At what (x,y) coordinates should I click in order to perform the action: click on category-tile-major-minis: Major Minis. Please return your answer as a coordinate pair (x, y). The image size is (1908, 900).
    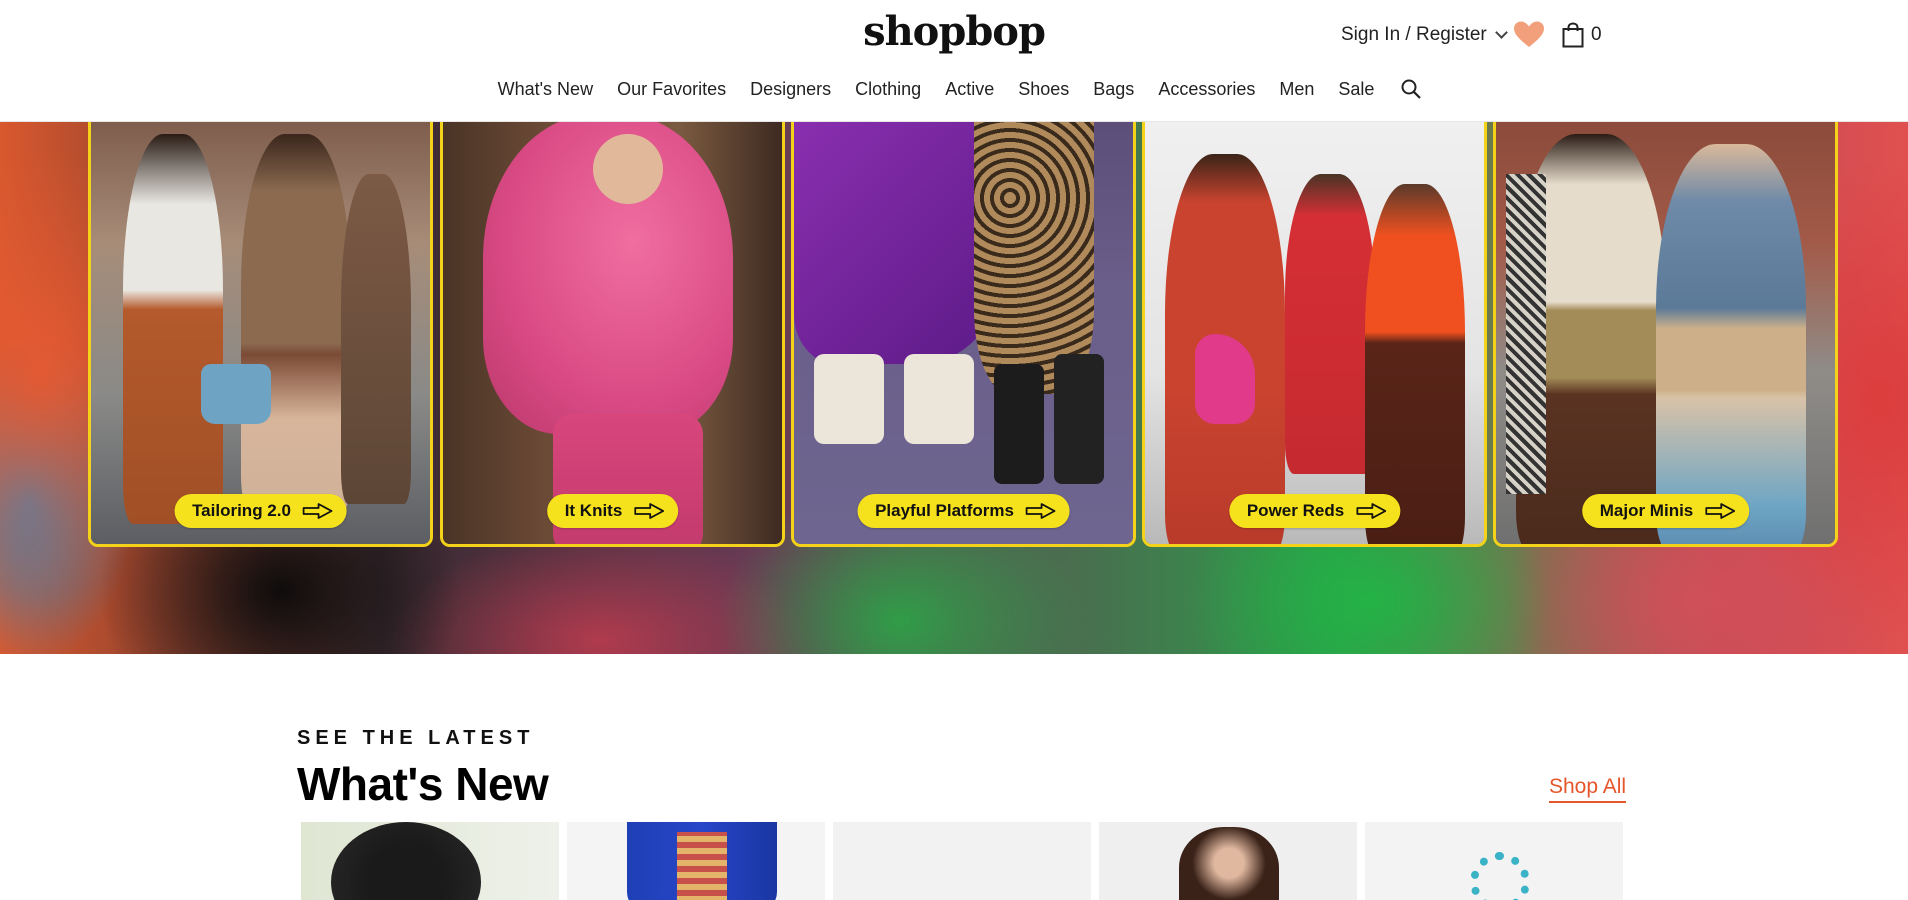
    Looking at the image, I should click on (1665, 334).